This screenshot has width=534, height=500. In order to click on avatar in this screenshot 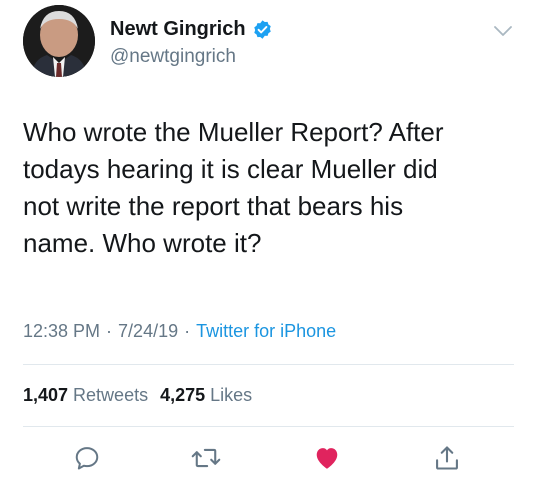, I will do `click(59, 41)`.